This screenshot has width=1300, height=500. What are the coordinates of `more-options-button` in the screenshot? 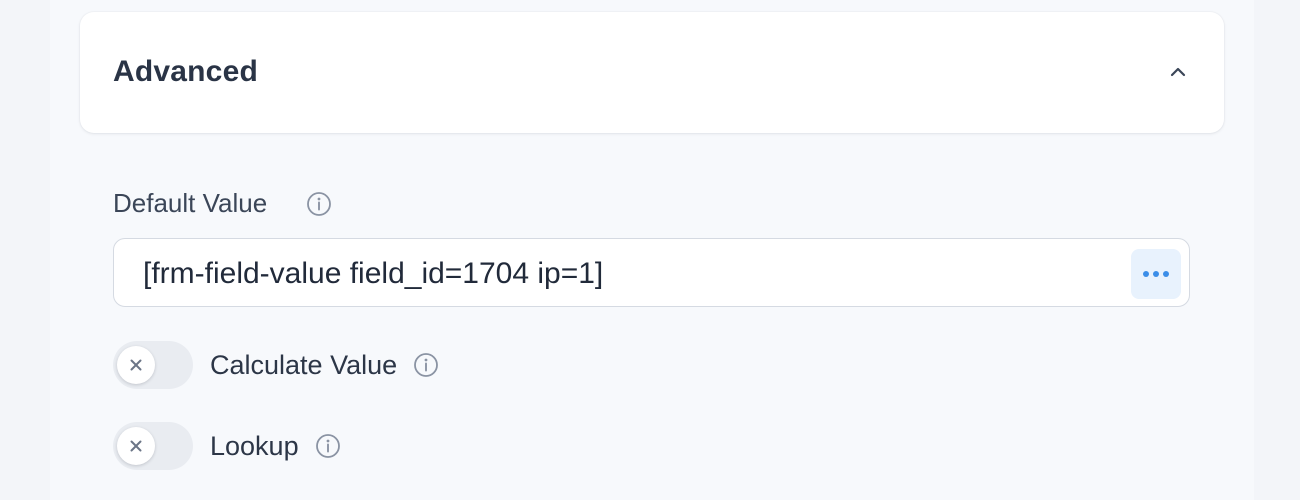 It's located at (1156, 274).